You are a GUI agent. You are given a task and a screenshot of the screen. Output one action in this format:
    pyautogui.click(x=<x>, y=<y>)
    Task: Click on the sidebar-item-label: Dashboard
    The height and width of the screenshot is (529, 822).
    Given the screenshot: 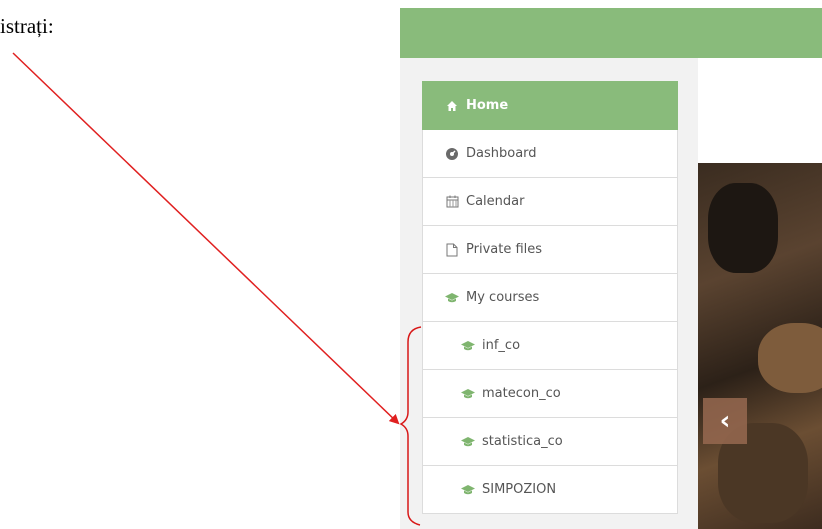 What is the action you would take?
    pyautogui.click(x=501, y=153)
    